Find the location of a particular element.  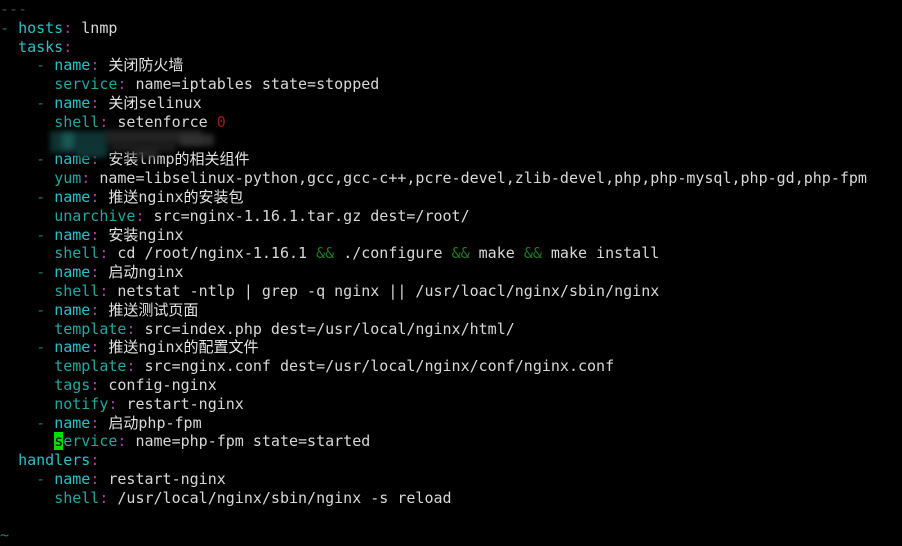

code-line-handler-name: - name: restart-nginx is located at coordinates (451, 479).